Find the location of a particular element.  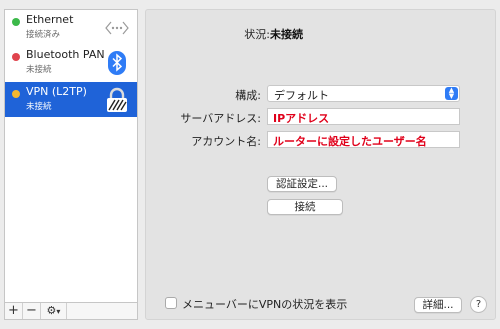

status-dot-yellow is located at coordinates (16, 94).